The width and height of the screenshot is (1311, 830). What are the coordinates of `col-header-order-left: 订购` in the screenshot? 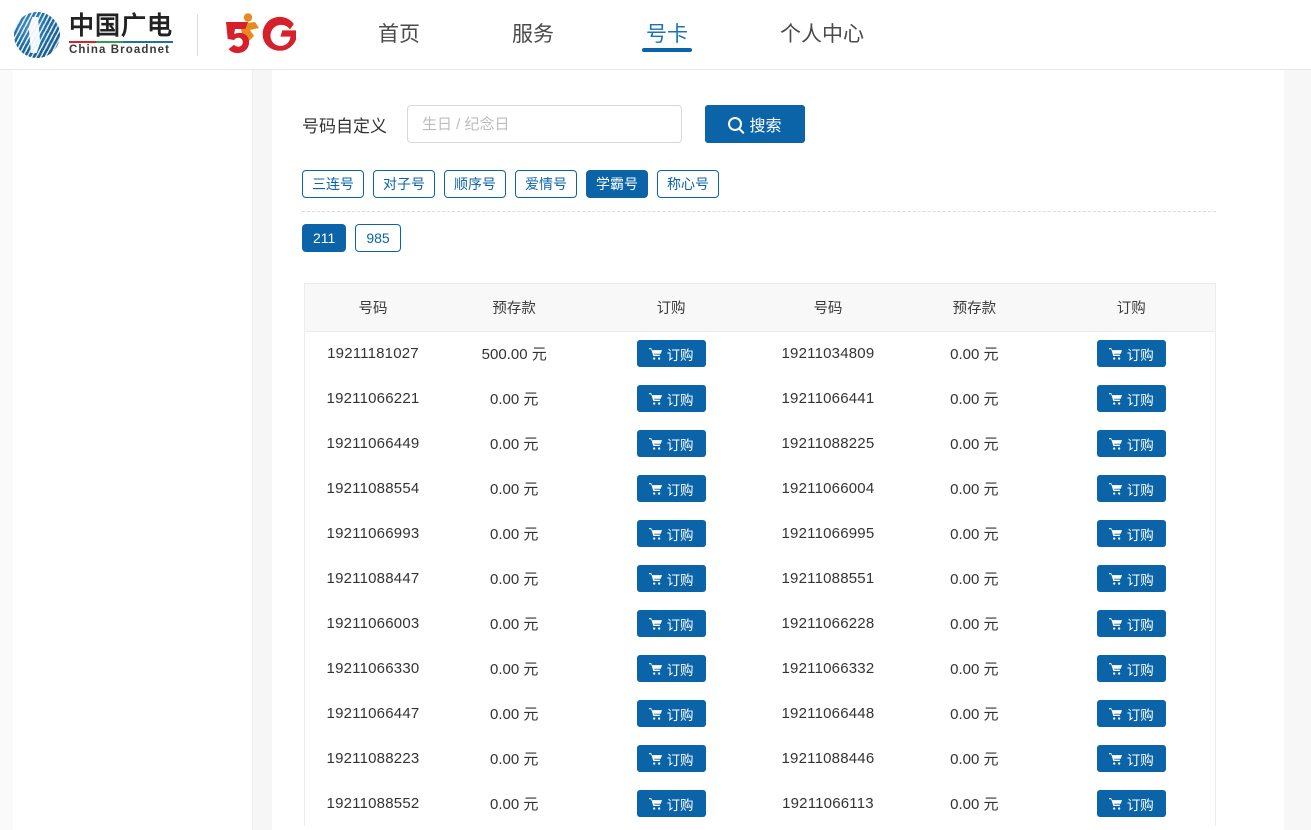 It's located at (671, 308).